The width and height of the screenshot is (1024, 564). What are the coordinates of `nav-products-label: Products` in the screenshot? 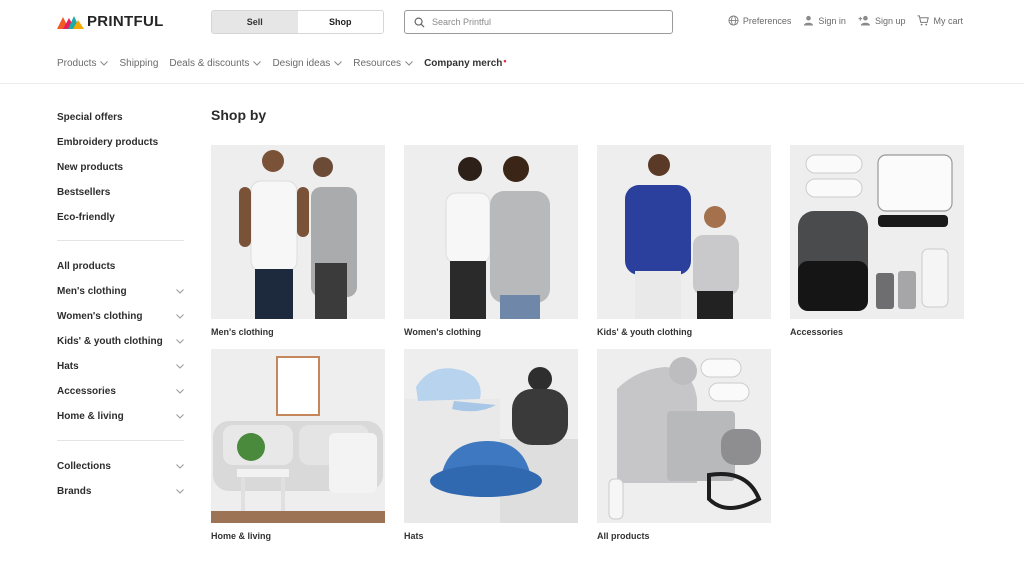 It's located at (77, 63).